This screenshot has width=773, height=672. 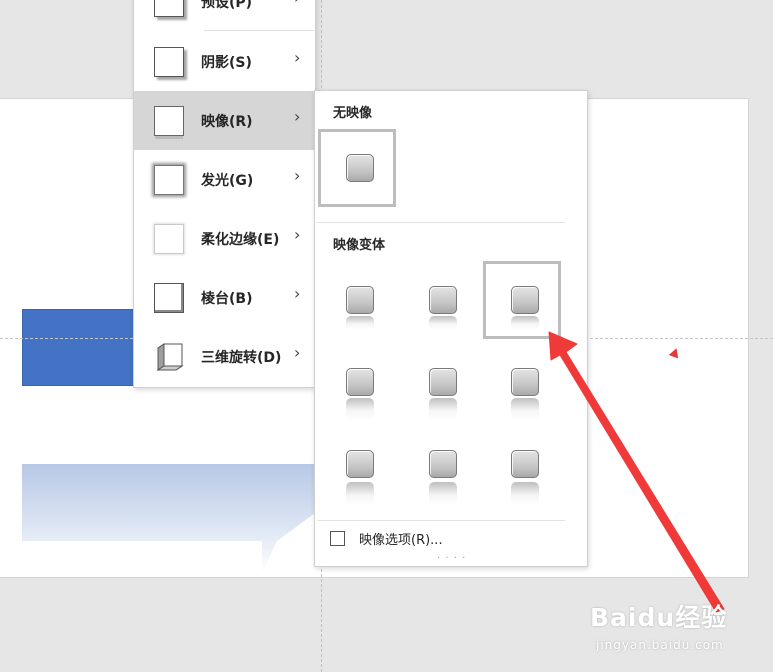 I want to click on annotation-arrow, so click(x=636, y=472).